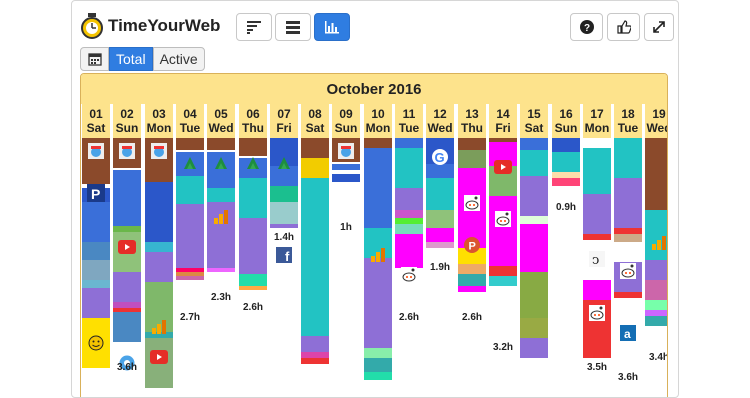 Image resolution: width=750 pixels, height=398 pixels. Describe the element at coordinates (178, 59) in the screenshot. I see `tab-active: Active` at that location.